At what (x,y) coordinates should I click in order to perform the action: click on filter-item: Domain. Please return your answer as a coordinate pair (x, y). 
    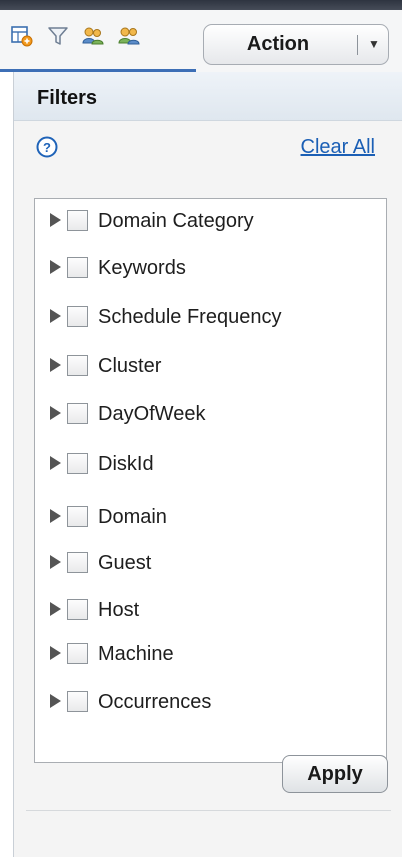
    Looking at the image, I should click on (210, 517).